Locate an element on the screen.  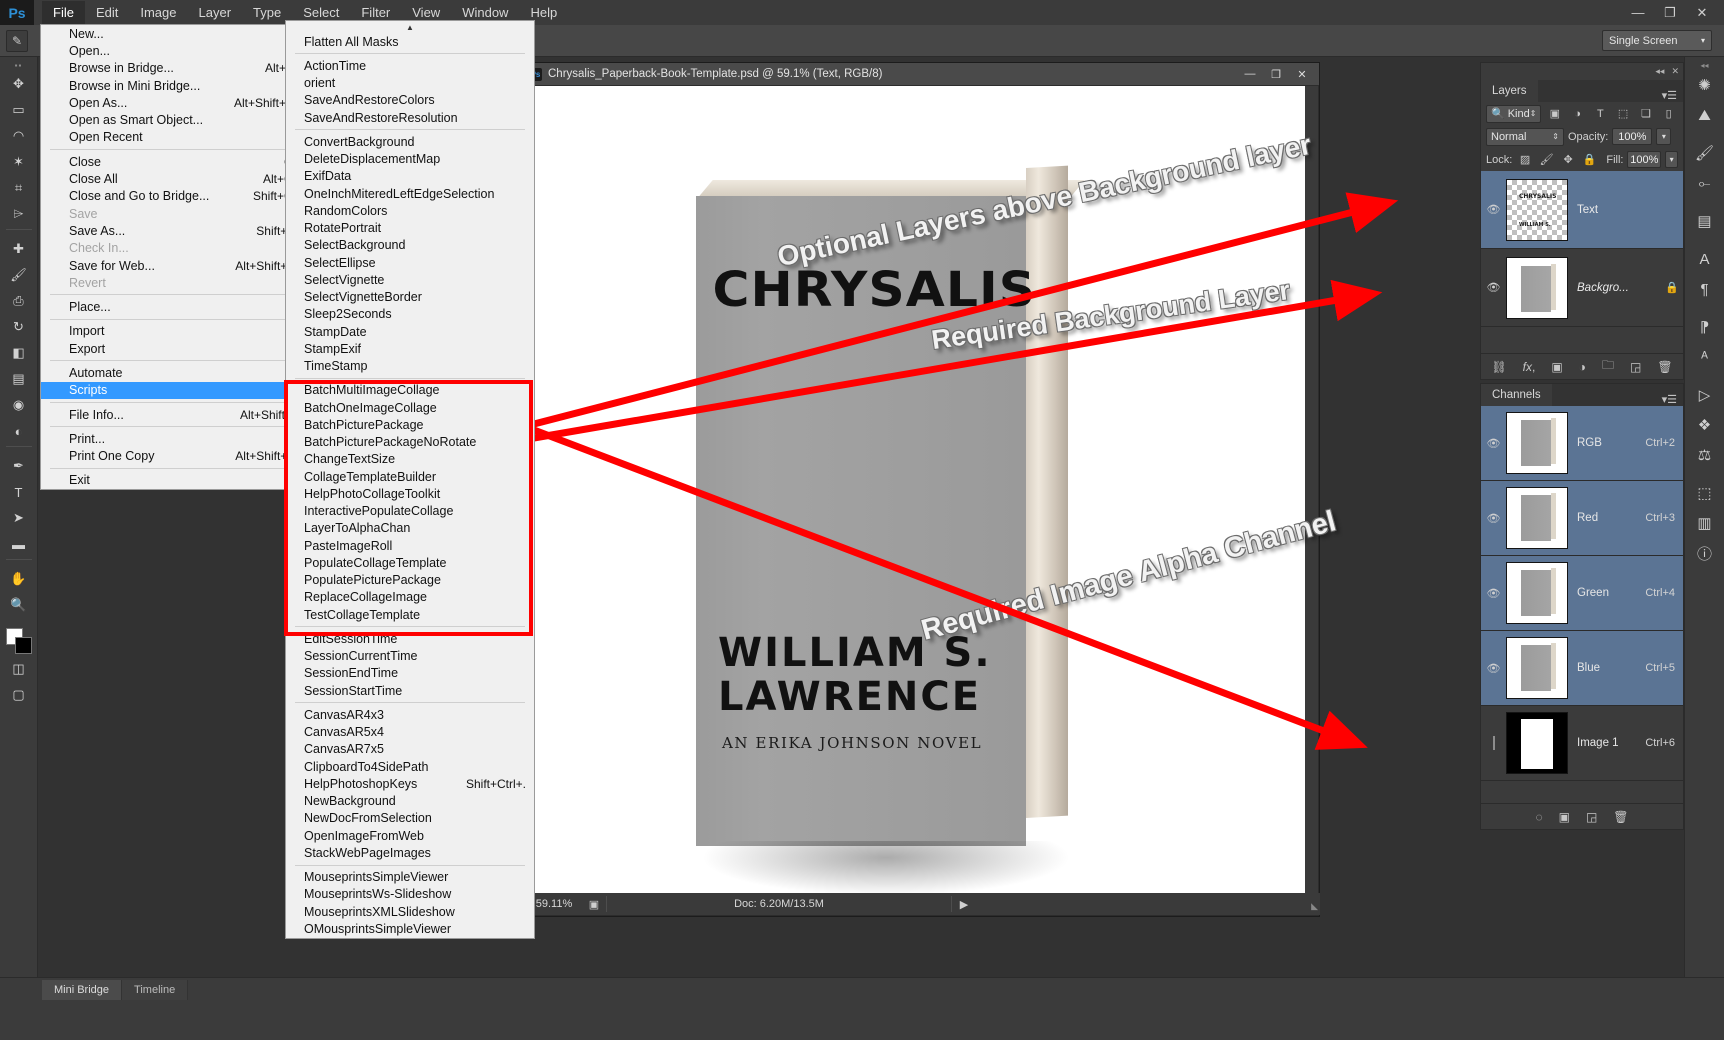
lock-position-icon: ✥ is located at coordinates (1568, 159).